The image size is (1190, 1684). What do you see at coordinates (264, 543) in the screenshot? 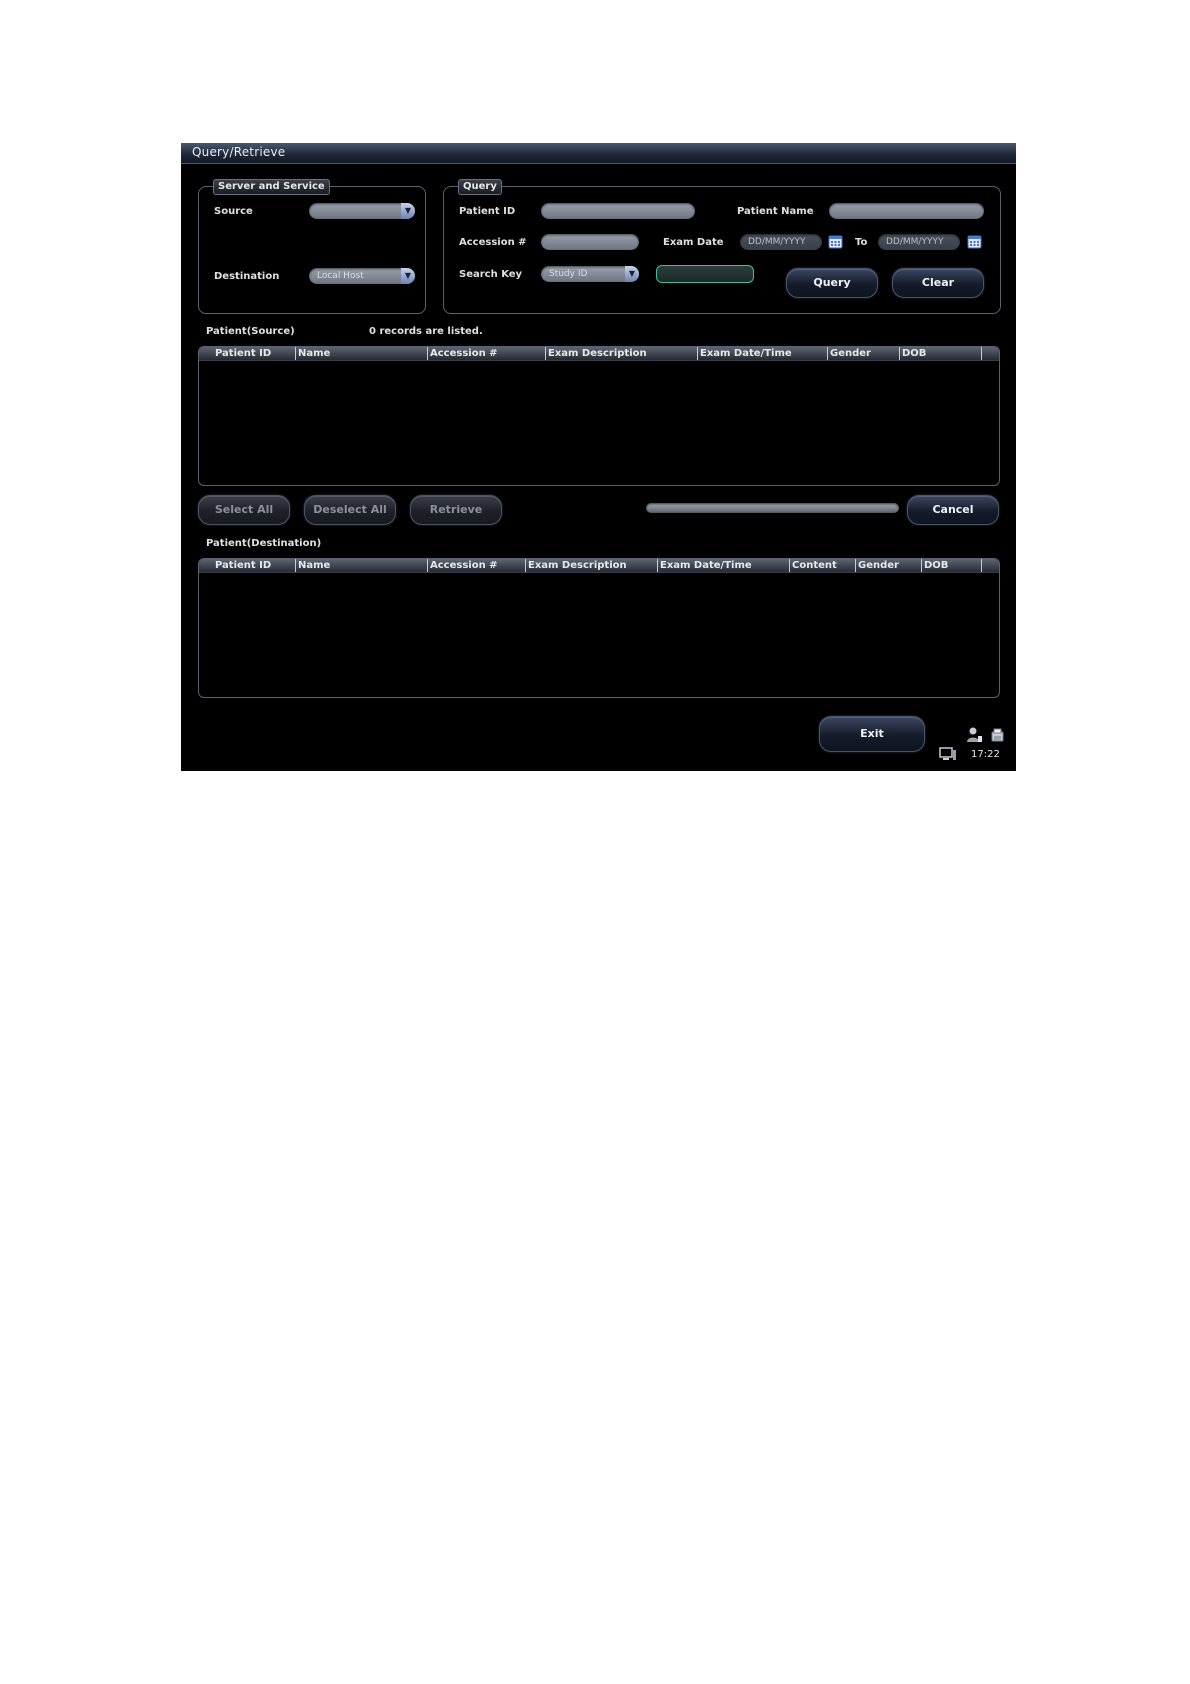
I see `destination-list-title: Patient(Destination)` at bounding box center [264, 543].